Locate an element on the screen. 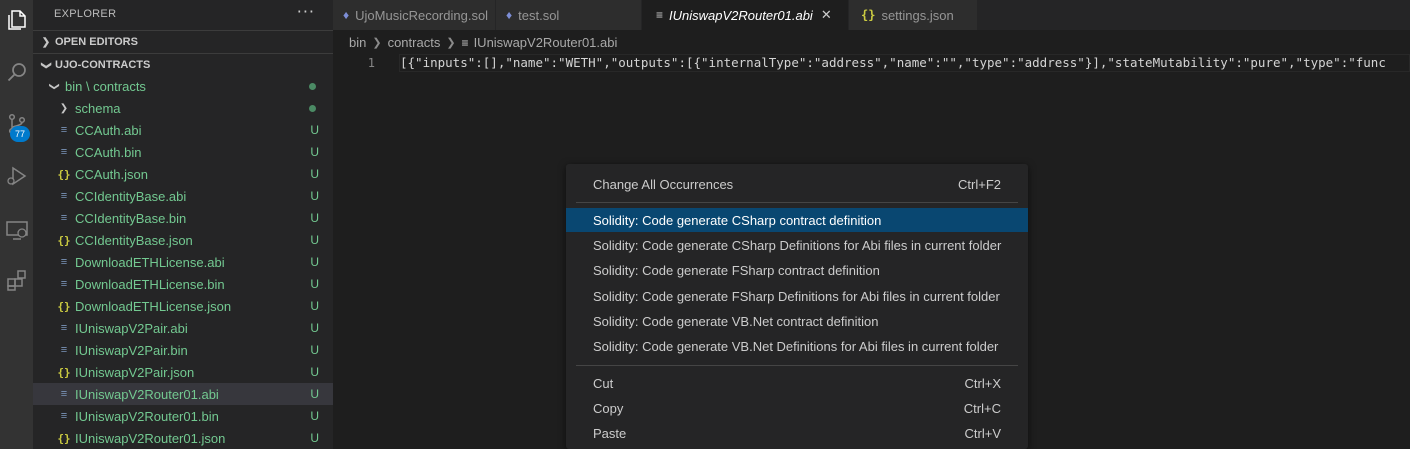 This screenshot has width=1410, height=449. file-item: ≡ DownloadETHLicense.abi U is located at coordinates (183, 262).